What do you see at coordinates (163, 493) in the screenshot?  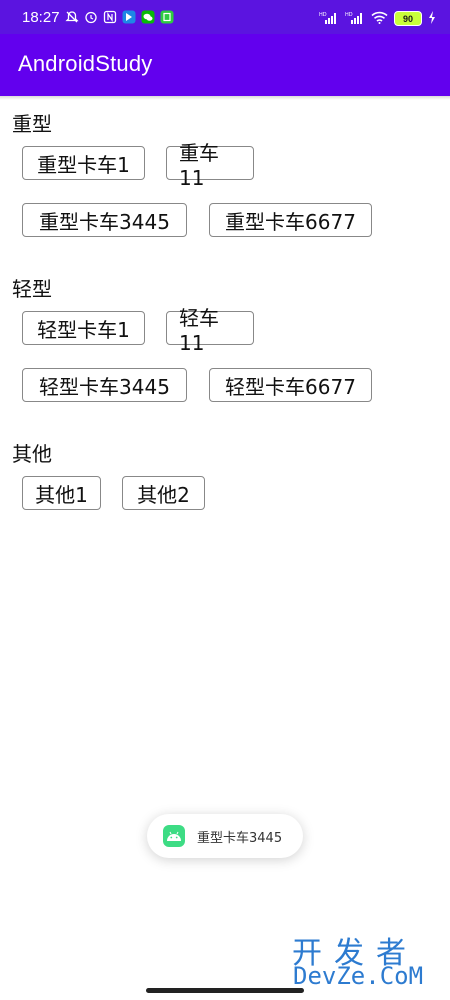 I see `chip-button: 其他2` at bounding box center [163, 493].